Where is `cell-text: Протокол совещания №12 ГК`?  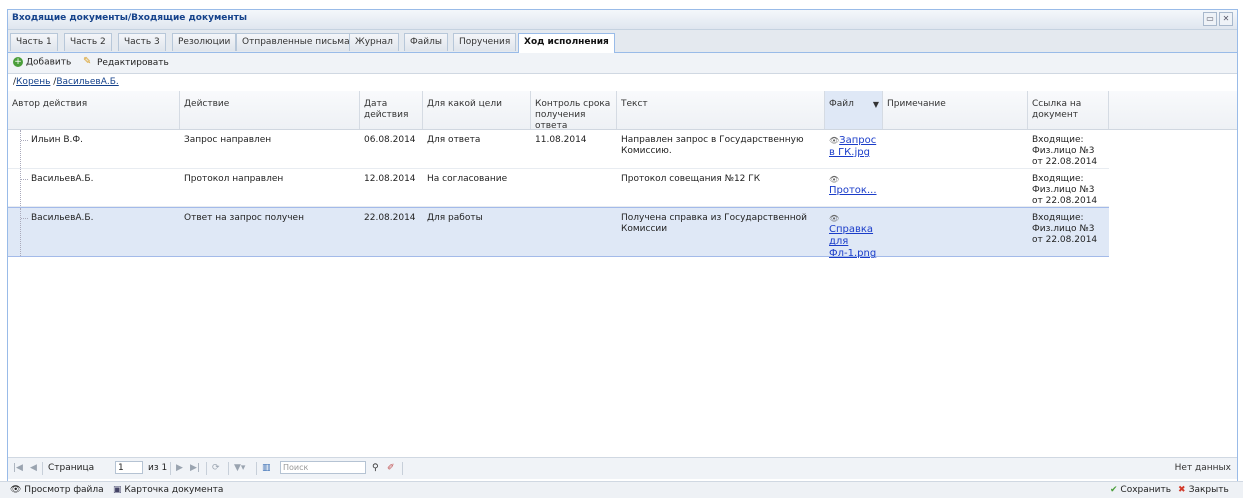
cell-text: Протокол совещания №12 ГК is located at coordinates (691, 179).